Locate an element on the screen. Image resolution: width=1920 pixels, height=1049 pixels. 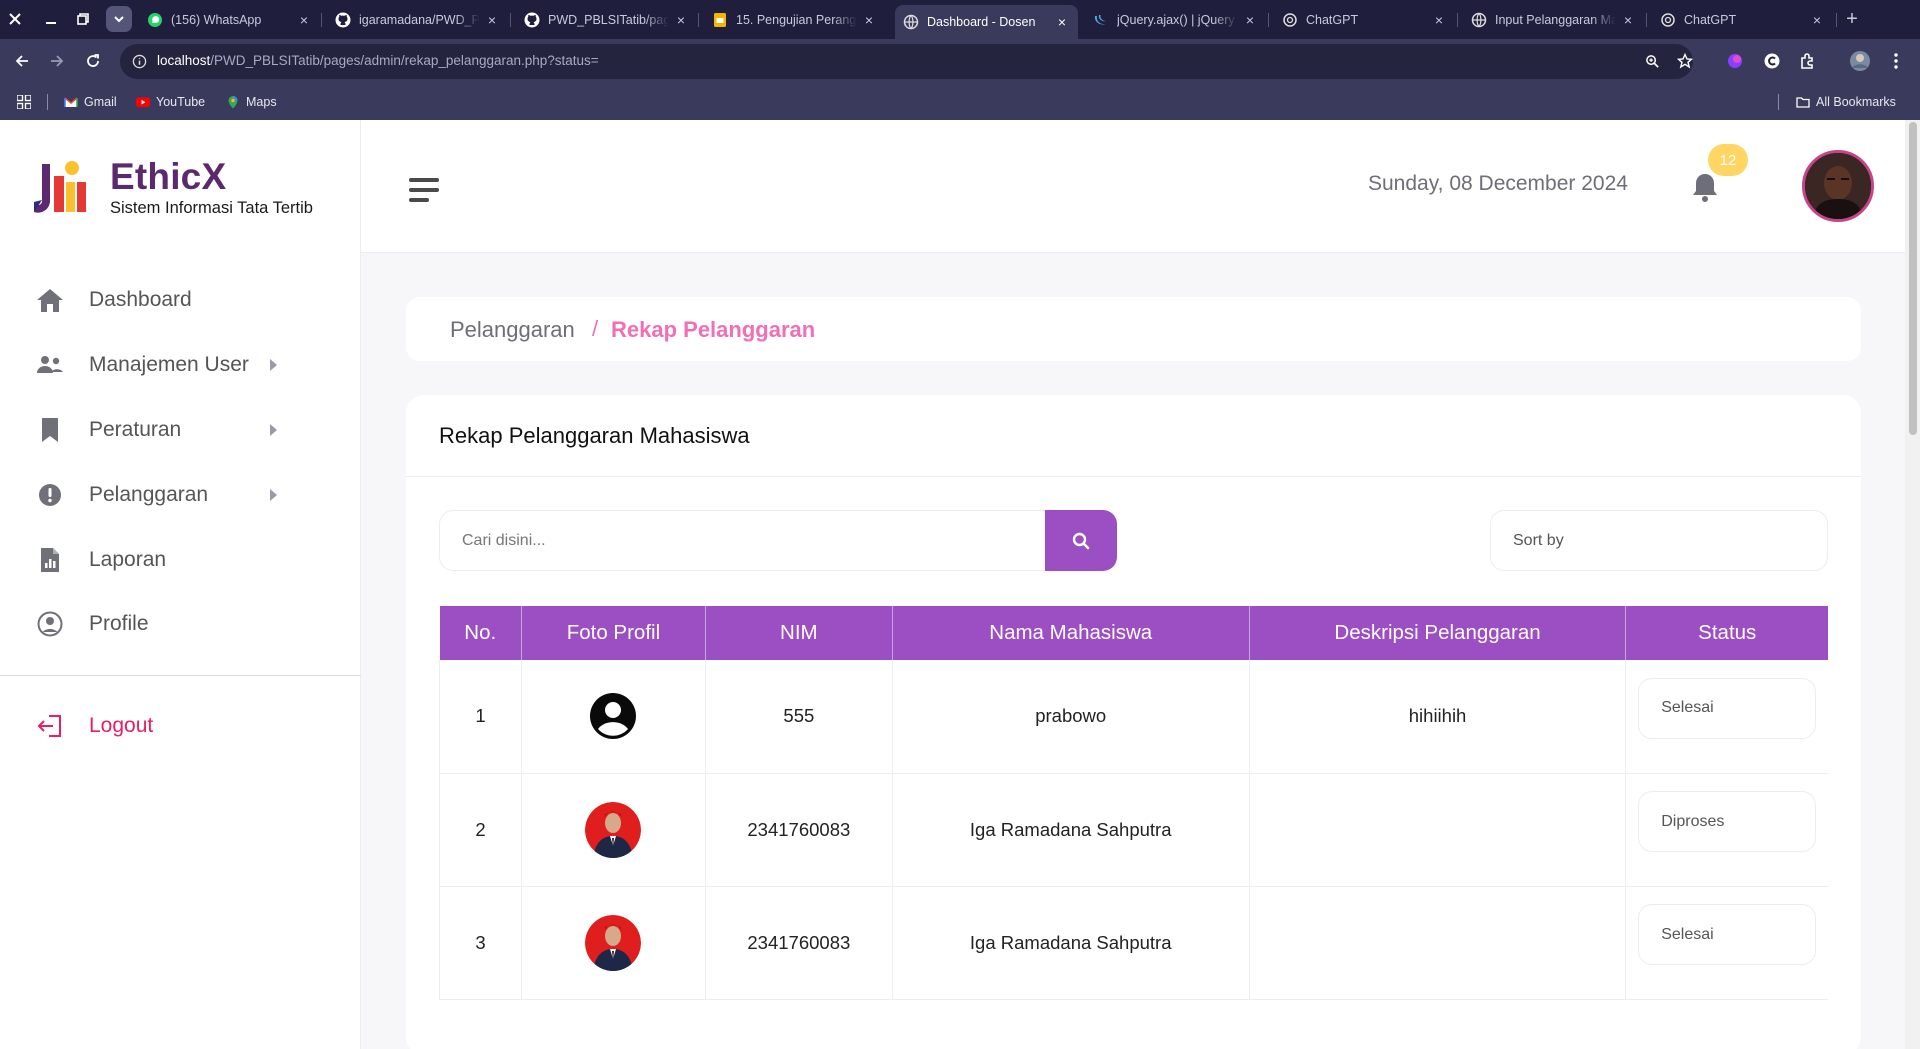
tab-title: Input Pelanggaran Mahasiswa is located at coordinates (1555, 19).